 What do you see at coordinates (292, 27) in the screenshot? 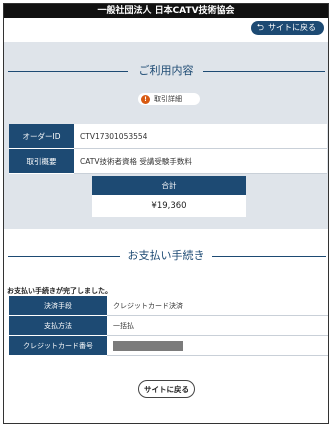
I see `back-to-site-label: サイトに戻る` at bounding box center [292, 27].